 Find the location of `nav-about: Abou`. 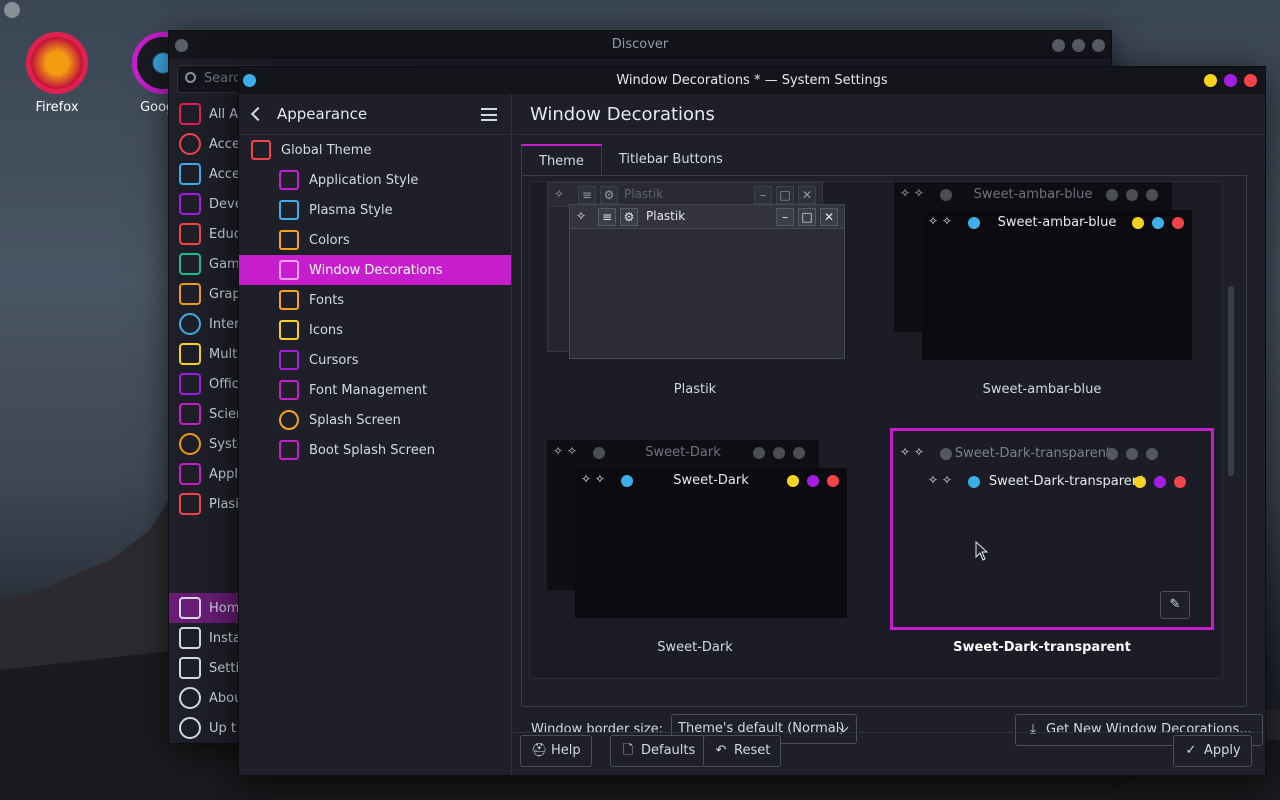

nav-about: Abou is located at coordinates (205, 698).